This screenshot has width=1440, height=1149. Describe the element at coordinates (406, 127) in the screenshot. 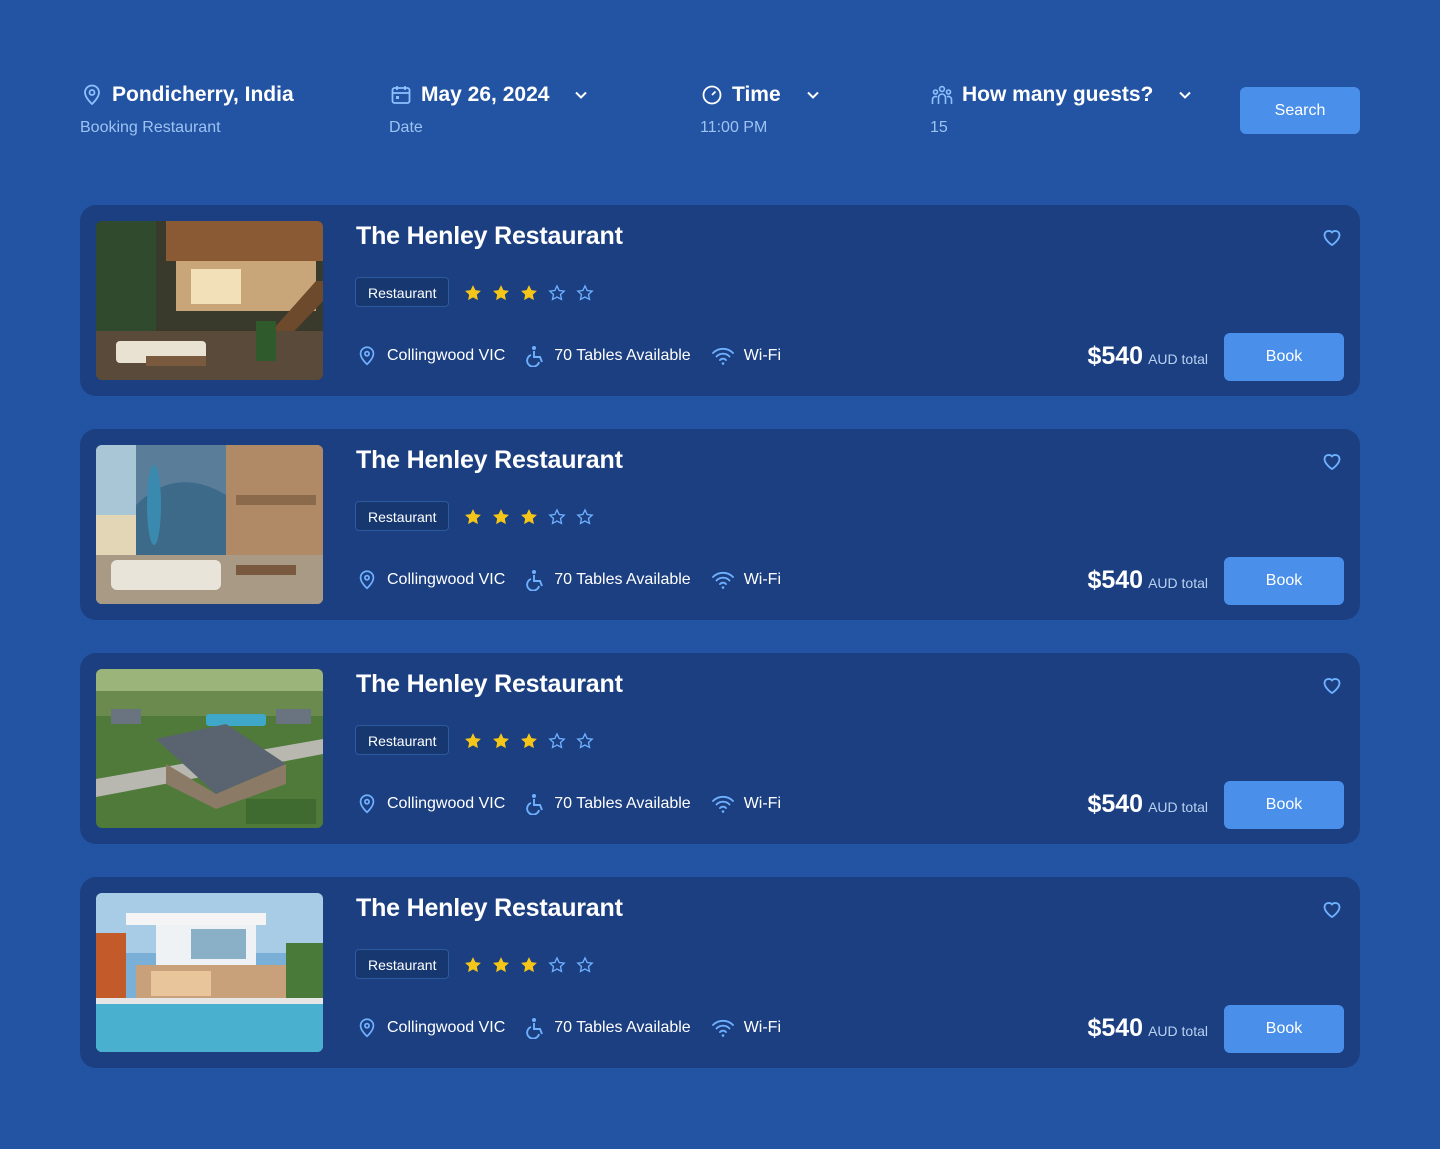

I see `date-label: Date` at that location.